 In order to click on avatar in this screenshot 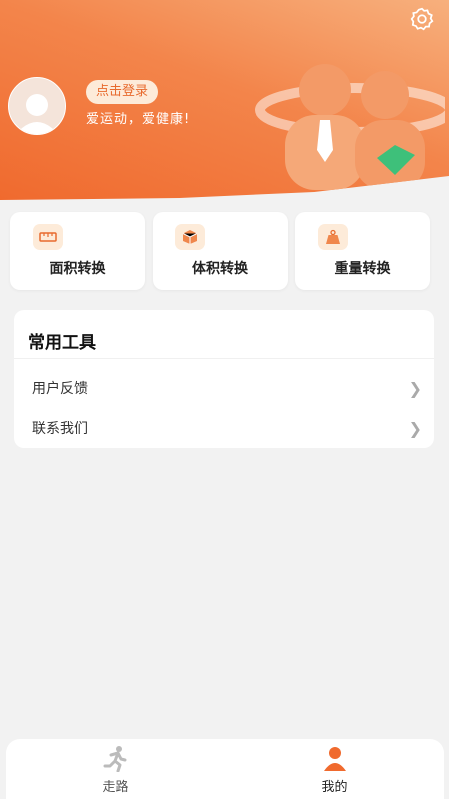, I will do `click(37, 106)`.